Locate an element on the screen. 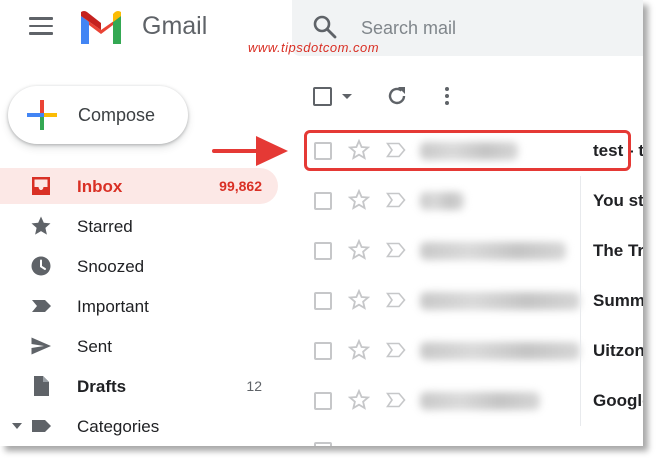  sidebar-item-label: Drafts is located at coordinates (102, 386).